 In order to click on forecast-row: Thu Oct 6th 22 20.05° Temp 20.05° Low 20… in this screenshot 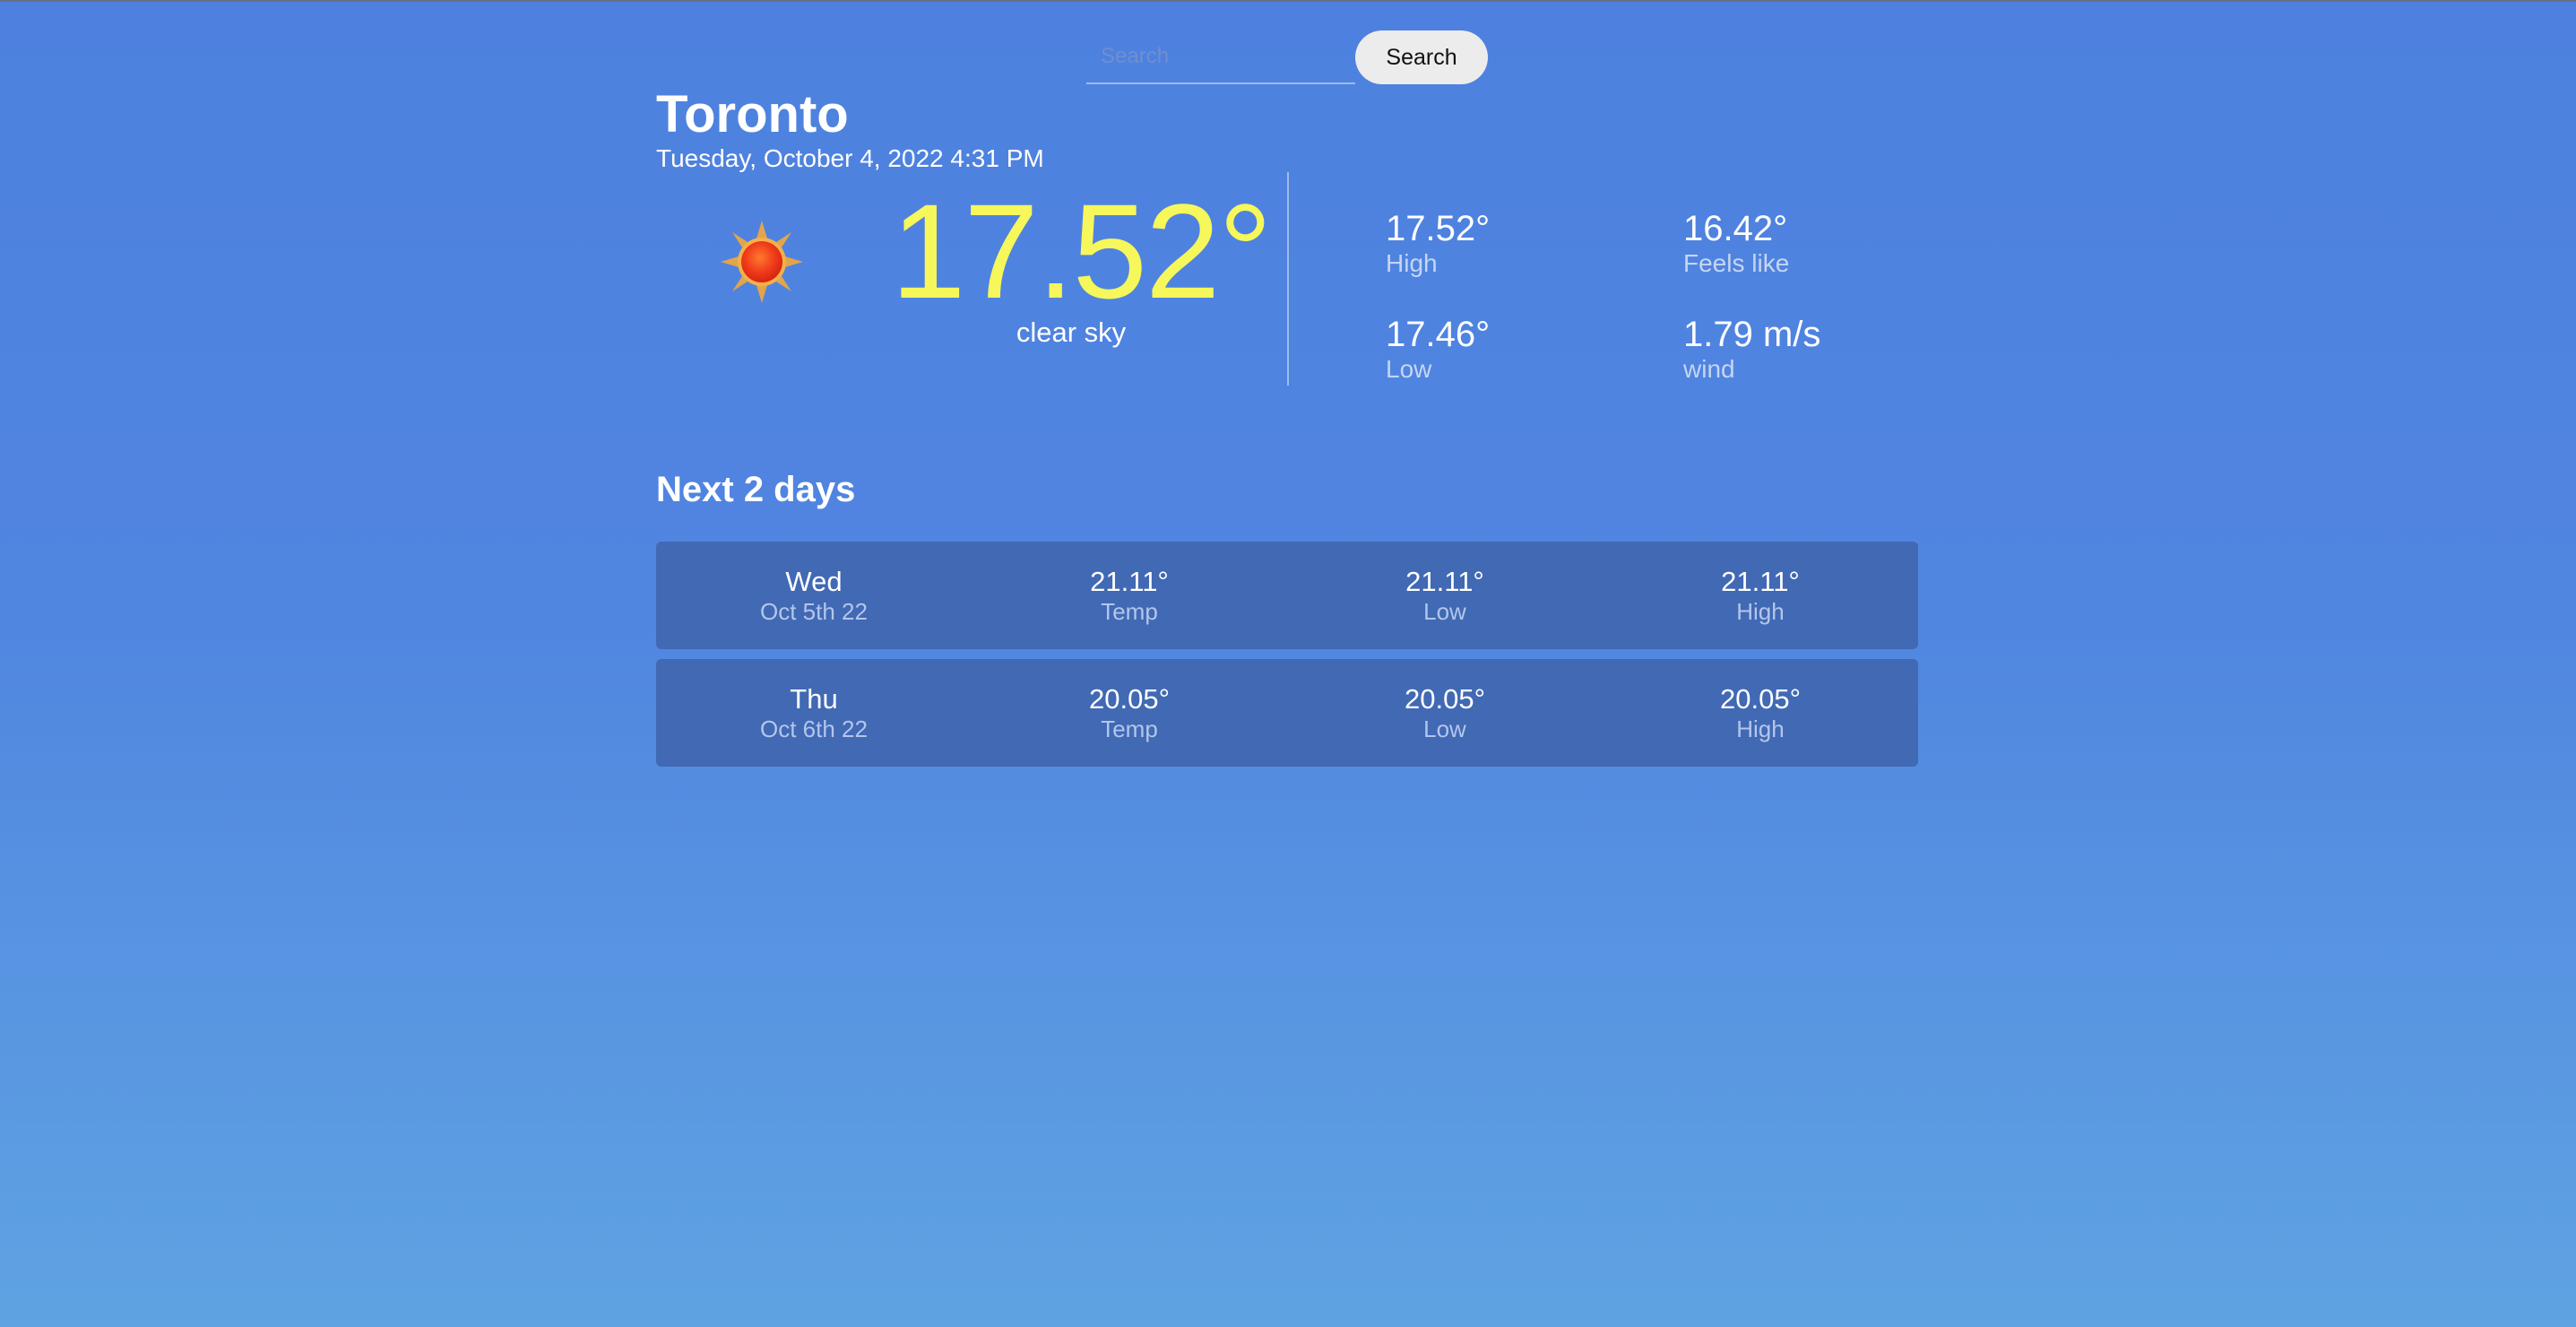, I will do `click(1287, 713)`.